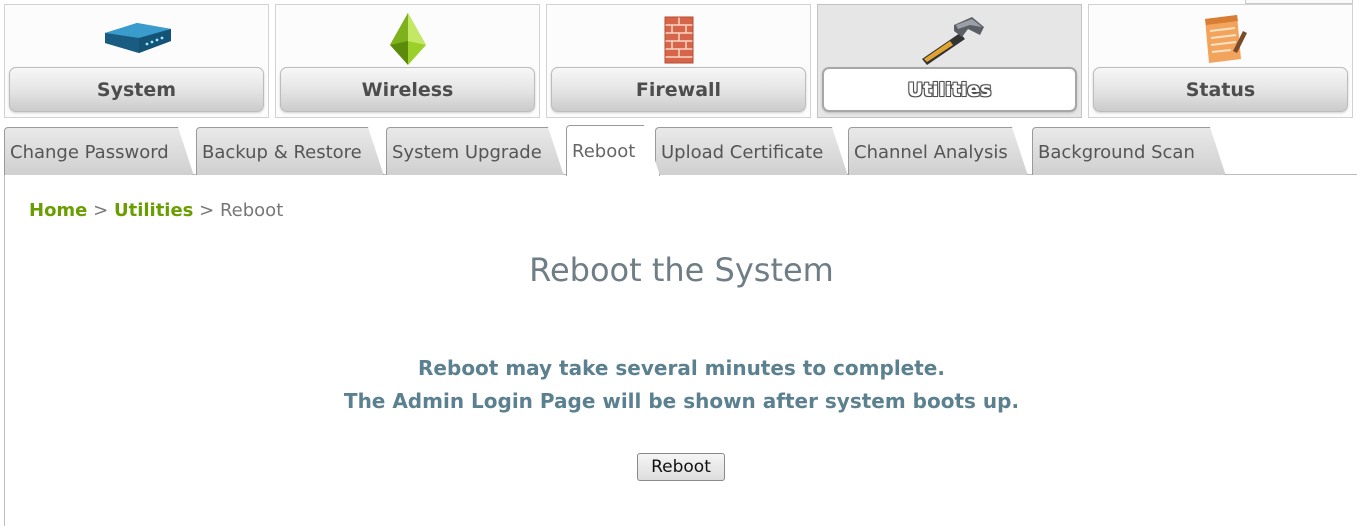 This screenshot has width=1357, height=526. I want to click on nav-tile-status: Status, so click(1220, 61).